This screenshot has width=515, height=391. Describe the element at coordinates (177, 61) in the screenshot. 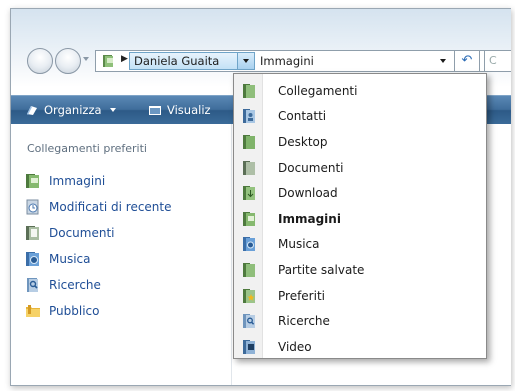

I see `breadcrumb-user-label: Daniela Guaita` at that location.